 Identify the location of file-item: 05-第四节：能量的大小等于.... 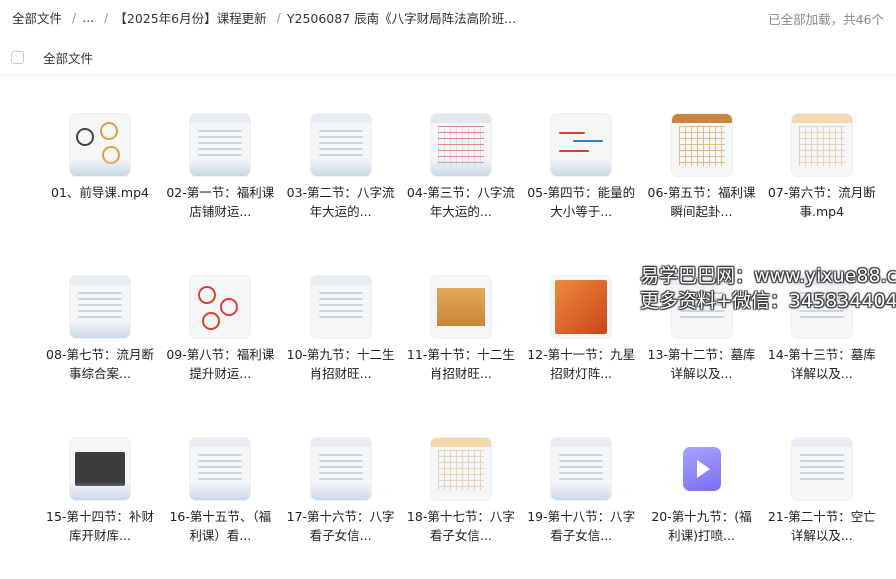
(581, 167).